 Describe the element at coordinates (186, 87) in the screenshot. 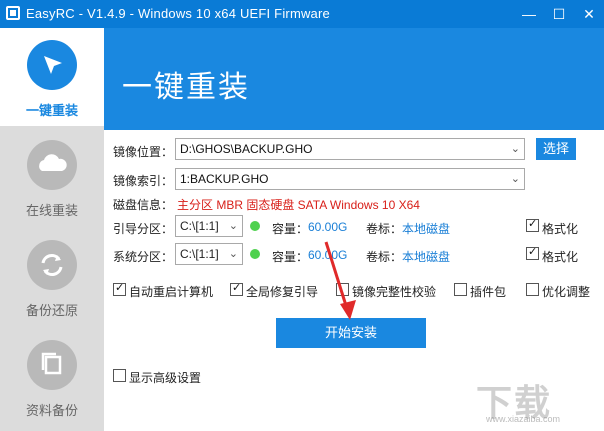

I see `page-title: 一键重装` at that location.